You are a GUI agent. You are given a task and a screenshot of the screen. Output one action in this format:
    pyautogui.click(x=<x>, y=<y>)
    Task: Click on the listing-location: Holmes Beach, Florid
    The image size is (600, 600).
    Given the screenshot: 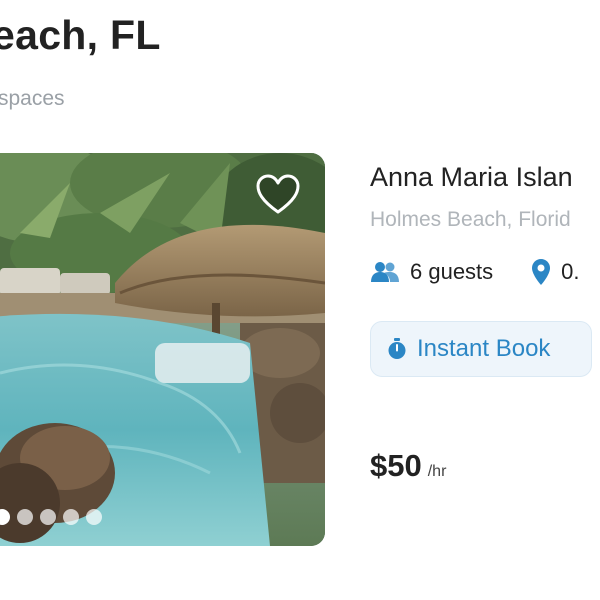 What is the action you would take?
    pyautogui.click(x=470, y=219)
    